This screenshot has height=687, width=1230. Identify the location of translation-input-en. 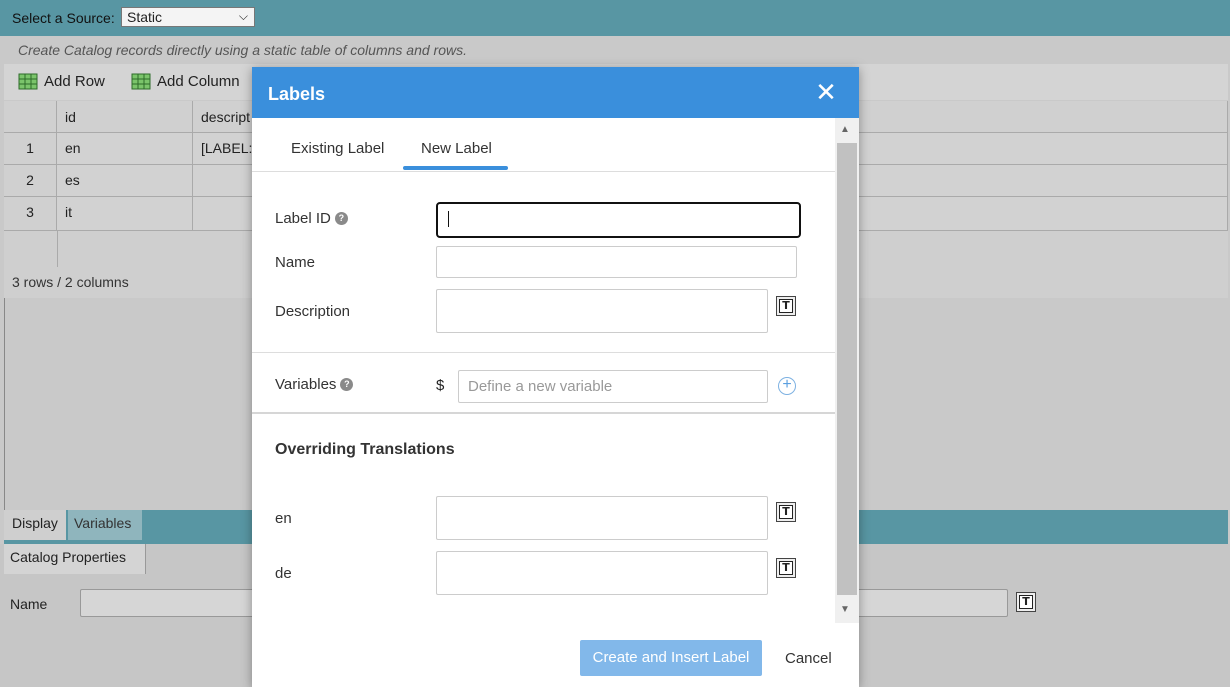
(602, 518).